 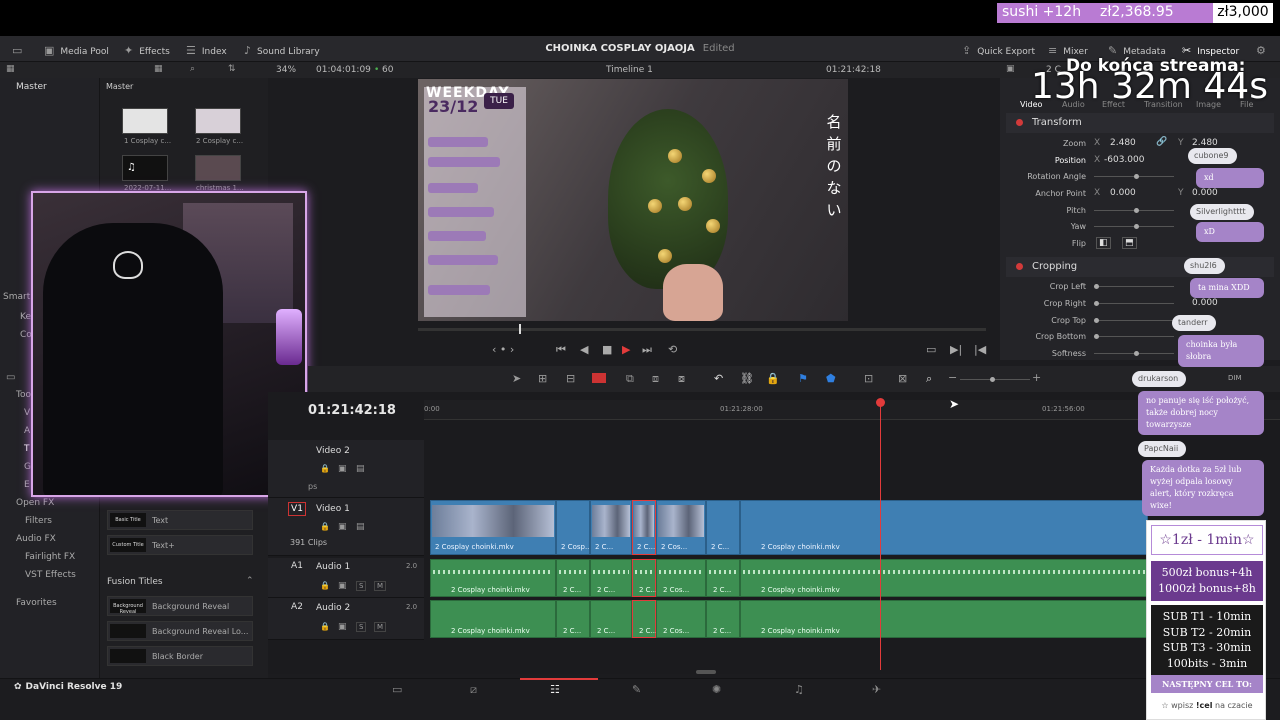 What do you see at coordinates (647, 350) in the screenshot?
I see `last-frame-icon: ⏭` at bounding box center [647, 350].